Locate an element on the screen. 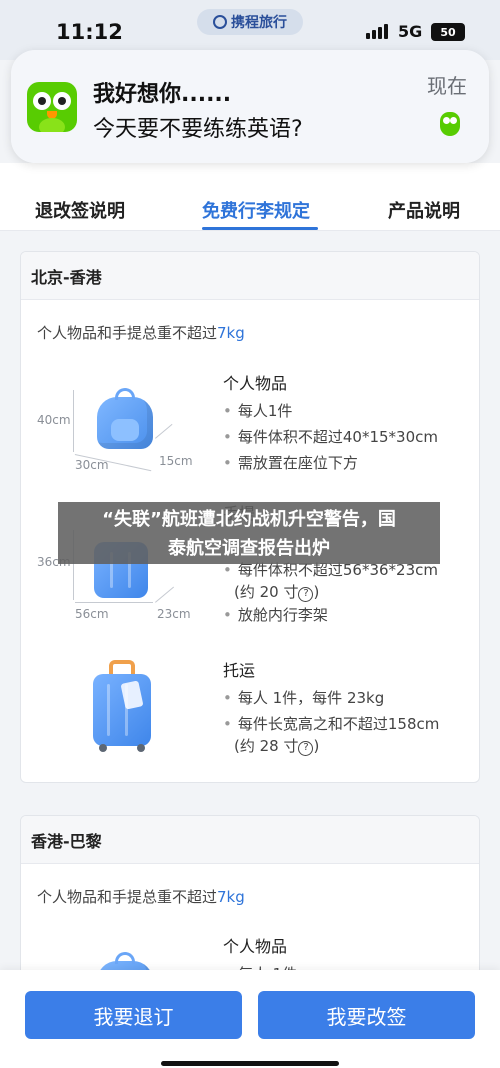 The height and width of the screenshot is (1068, 500). notification-body: 今天要不要练练英语? is located at coordinates (198, 129).